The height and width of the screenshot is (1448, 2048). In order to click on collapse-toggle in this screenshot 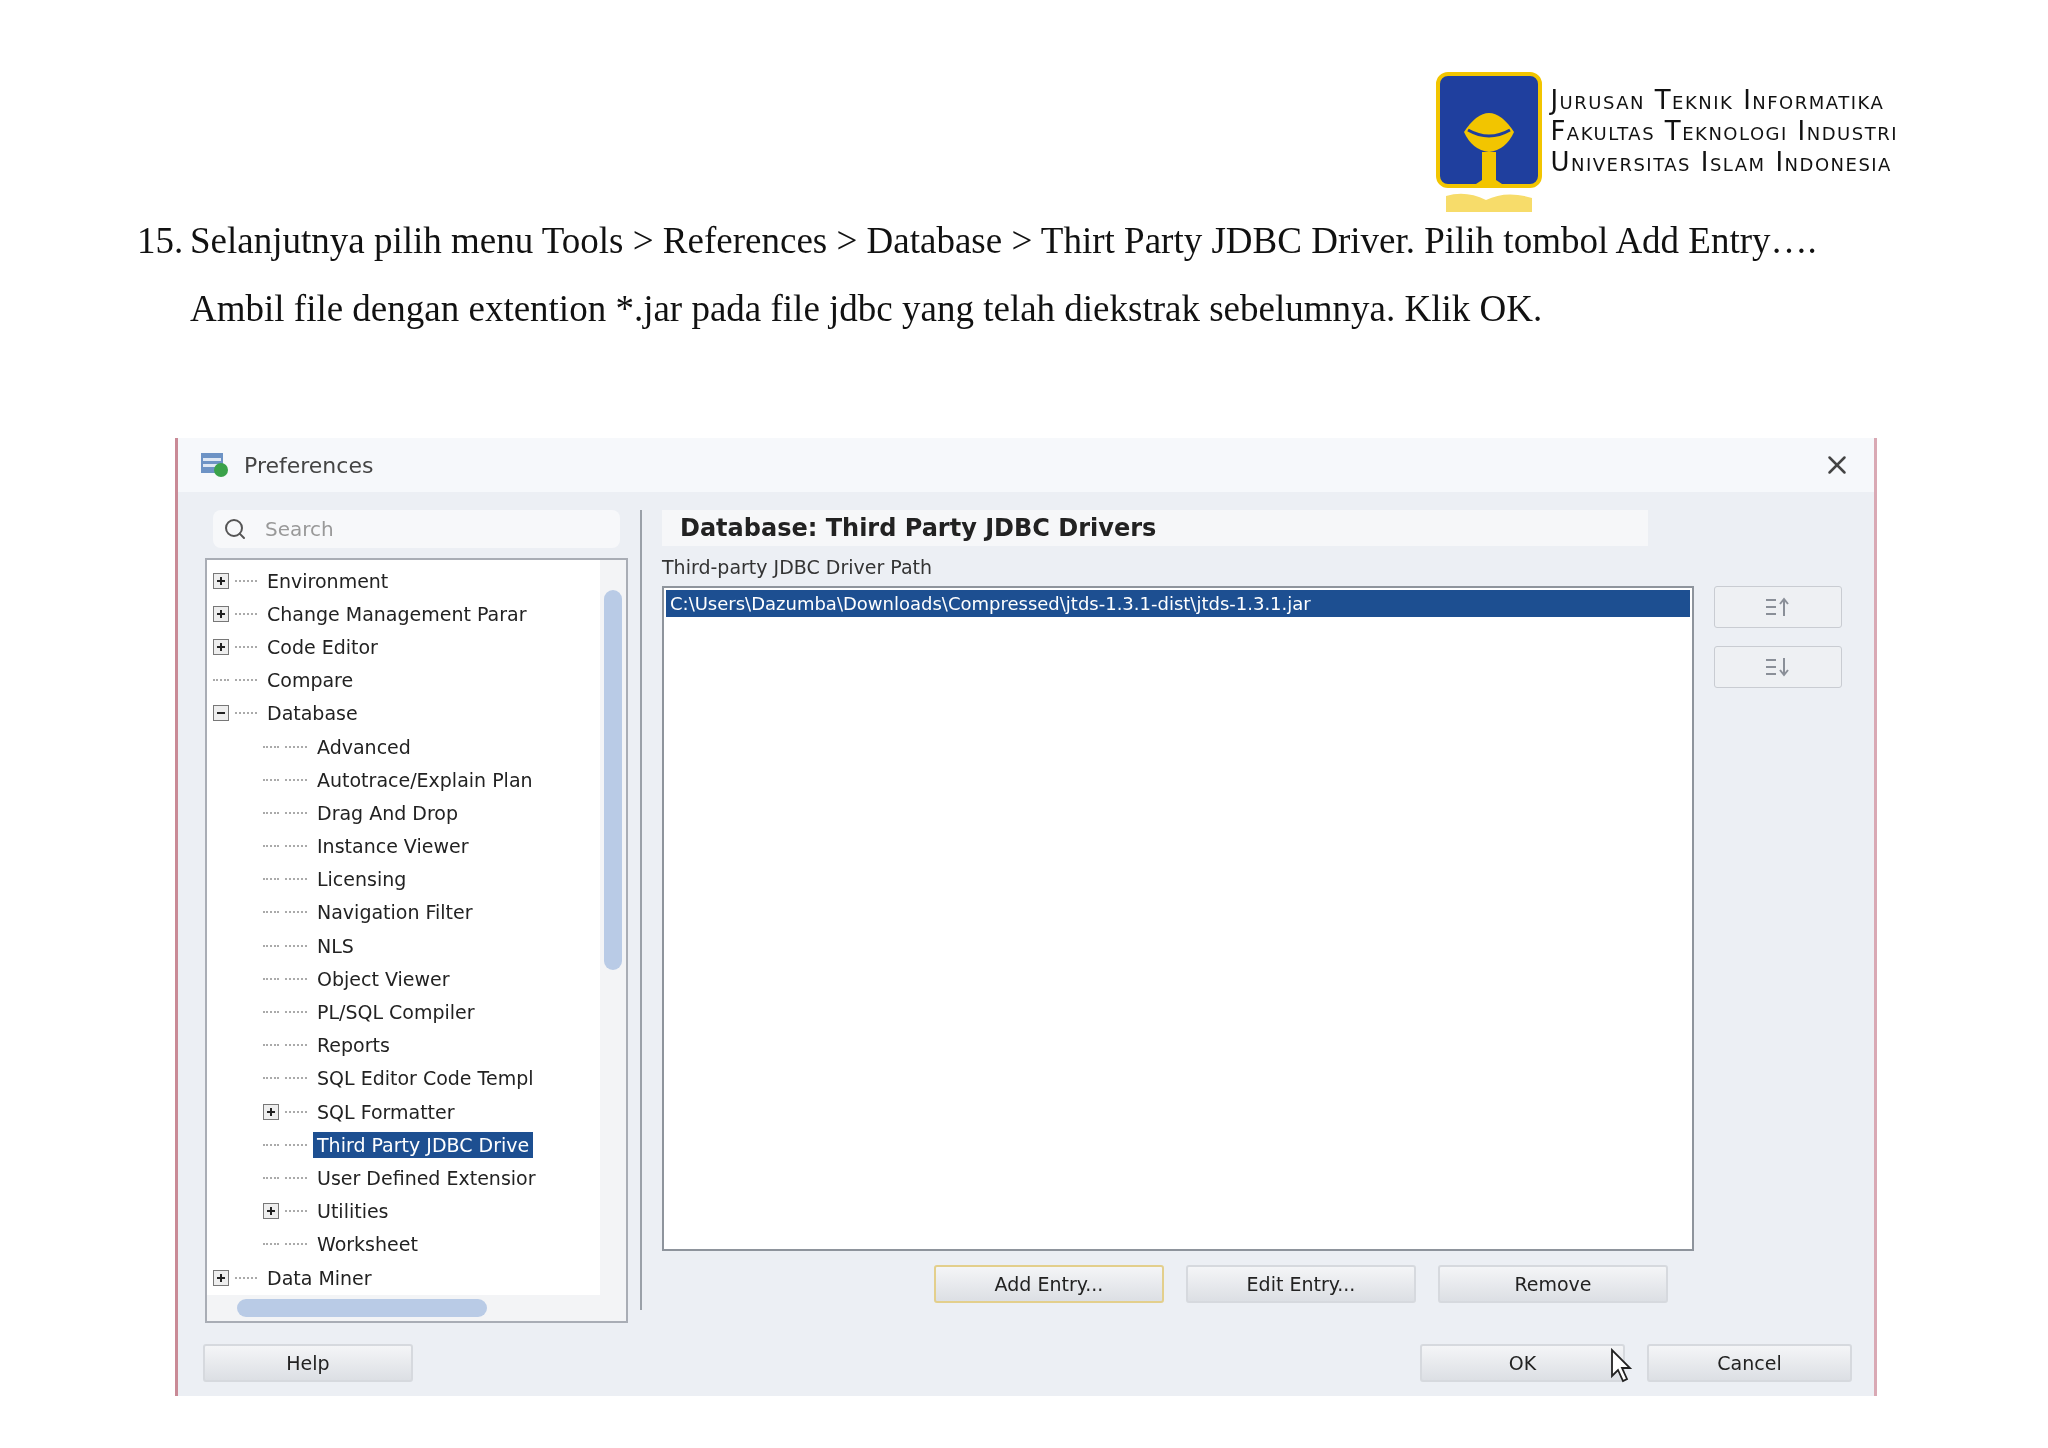, I will do `click(221, 713)`.